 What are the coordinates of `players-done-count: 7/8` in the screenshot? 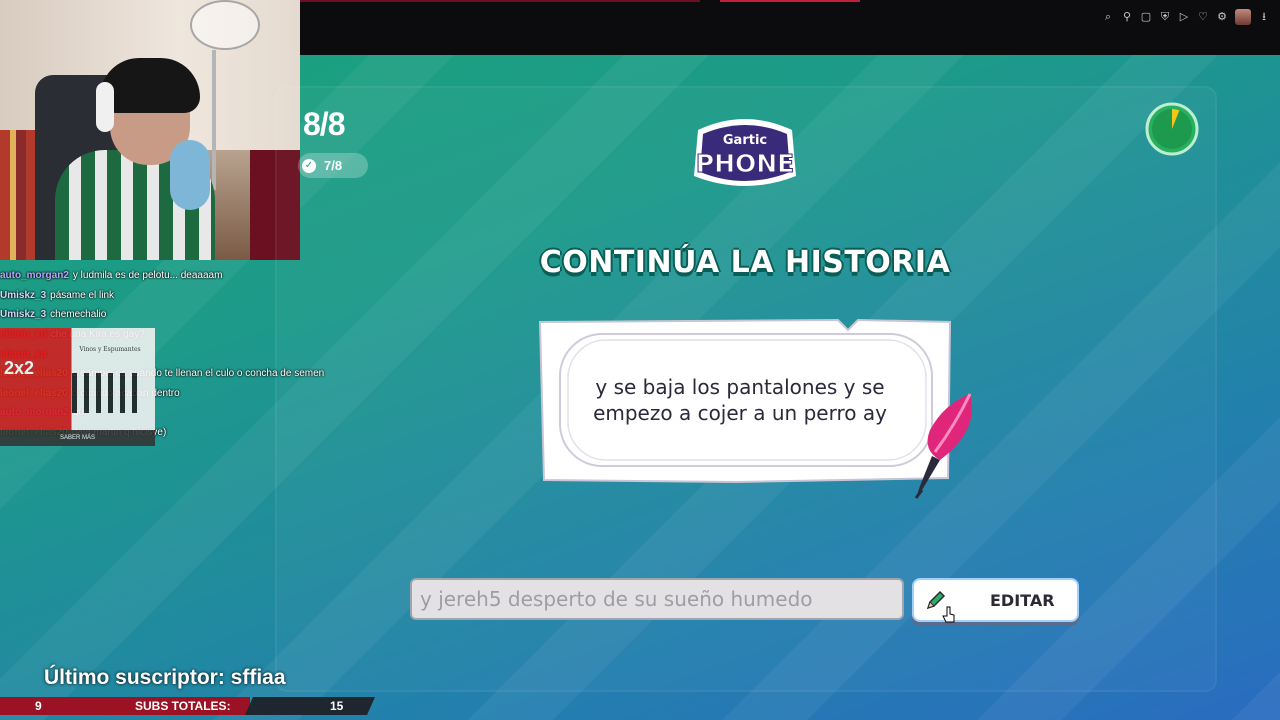 It's located at (333, 165).